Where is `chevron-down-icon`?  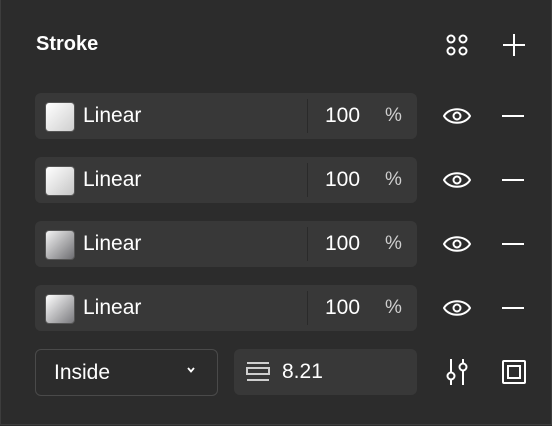 chevron-down-icon is located at coordinates (191, 370).